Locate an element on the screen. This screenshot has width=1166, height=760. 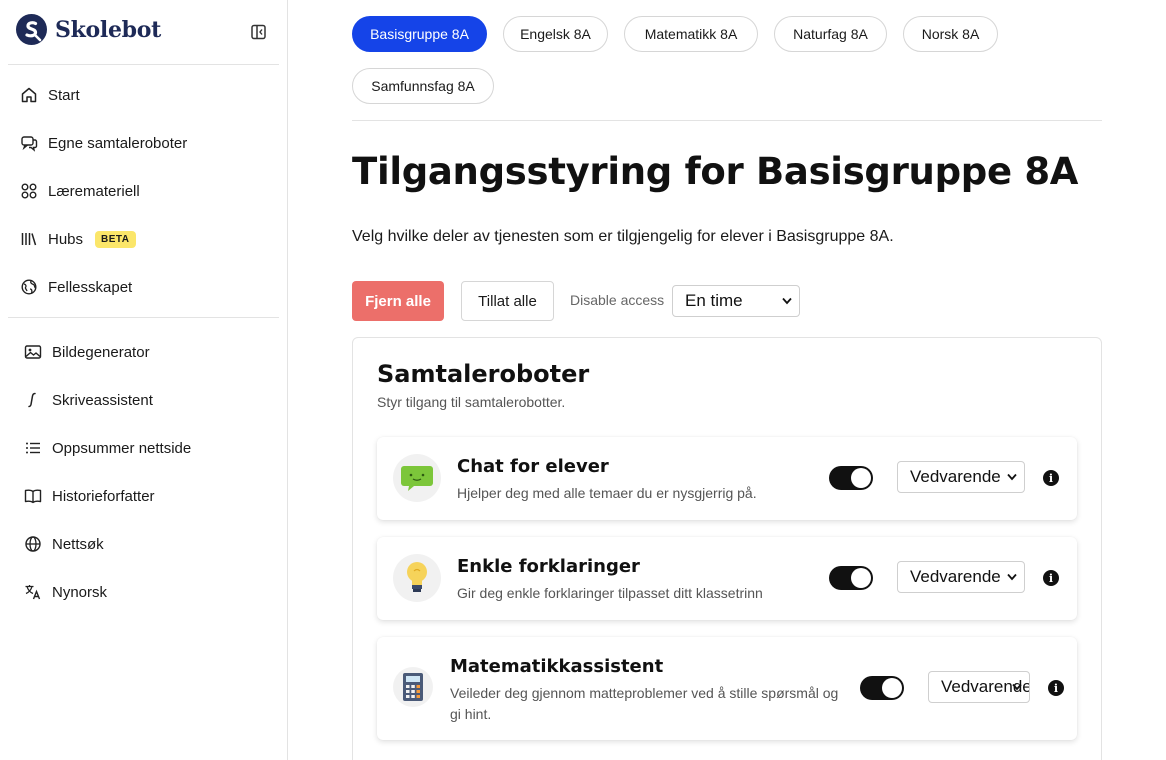
sidebar-item-label: Oppsummer nettside is located at coordinates (122, 448).